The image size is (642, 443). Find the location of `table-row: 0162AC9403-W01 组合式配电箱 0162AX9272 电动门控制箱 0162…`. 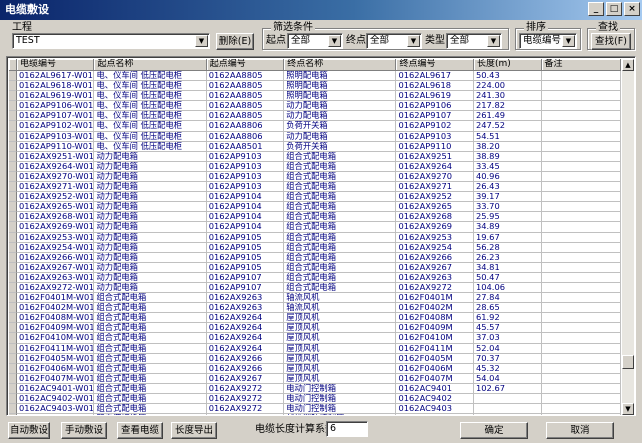

table-row: 0162AC9403-W01 组合式配电箱 0162AX9272 电动门控制箱 0162… is located at coordinates (315, 409).